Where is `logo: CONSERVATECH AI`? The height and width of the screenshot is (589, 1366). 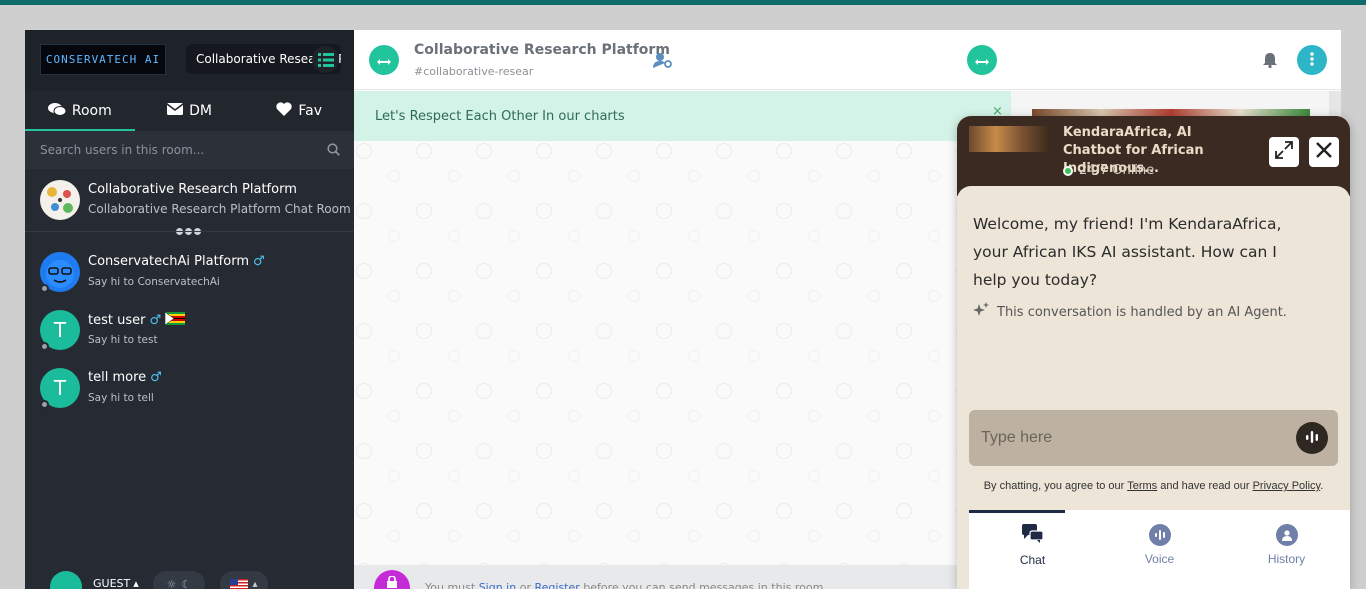
logo: CONSERVATECH AI is located at coordinates (103, 59).